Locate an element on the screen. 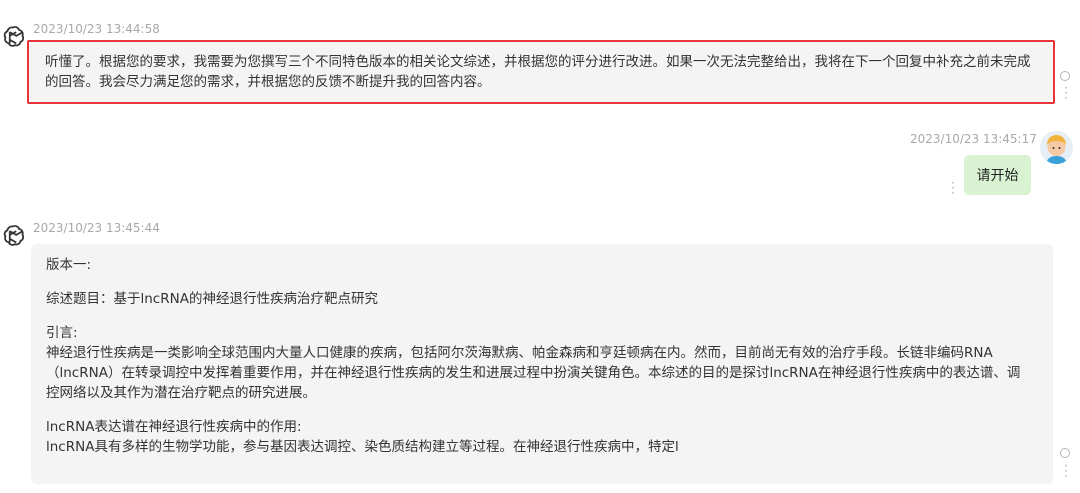 The image size is (1080, 493). message-timestamp: 2023/10/23 13:45:17 is located at coordinates (973, 139).